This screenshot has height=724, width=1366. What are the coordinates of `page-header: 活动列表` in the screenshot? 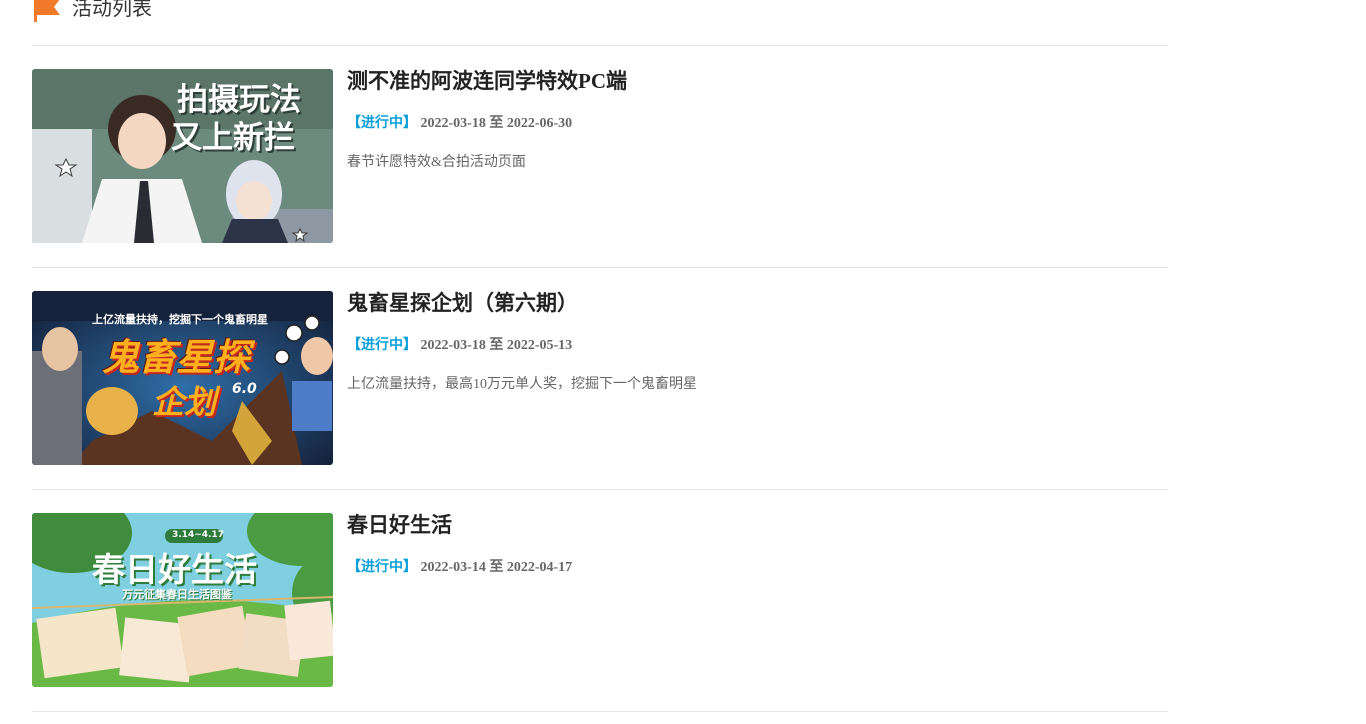 It's located at (600, 23).